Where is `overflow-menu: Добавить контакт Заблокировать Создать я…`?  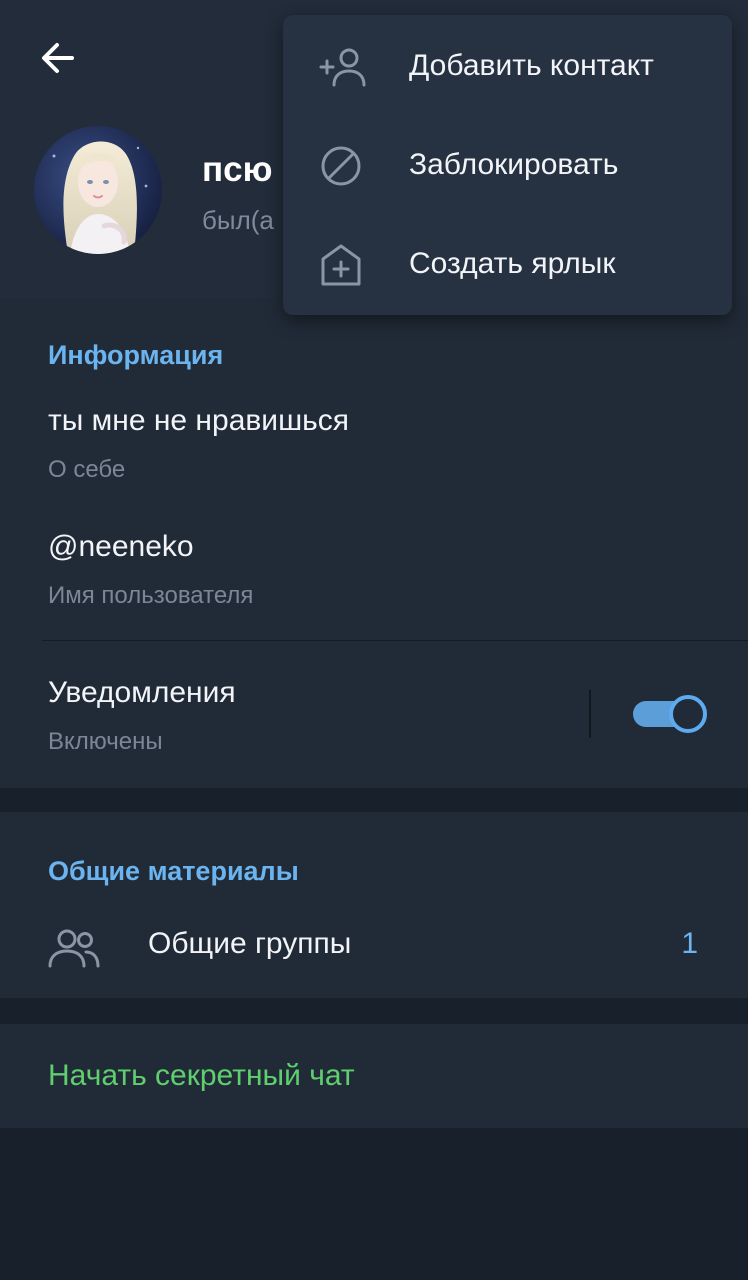 overflow-menu: Добавить контакт Заблокировать Создать я… is located at coordinates (507, 165).